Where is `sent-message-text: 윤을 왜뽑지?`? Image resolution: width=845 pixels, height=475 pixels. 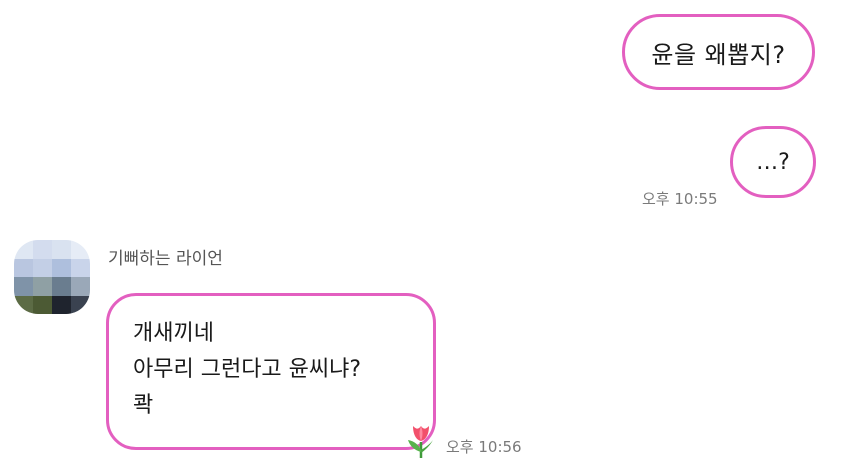 sent-message-text: 윤을 왜뽑지? is located at coordinates (718, 54).